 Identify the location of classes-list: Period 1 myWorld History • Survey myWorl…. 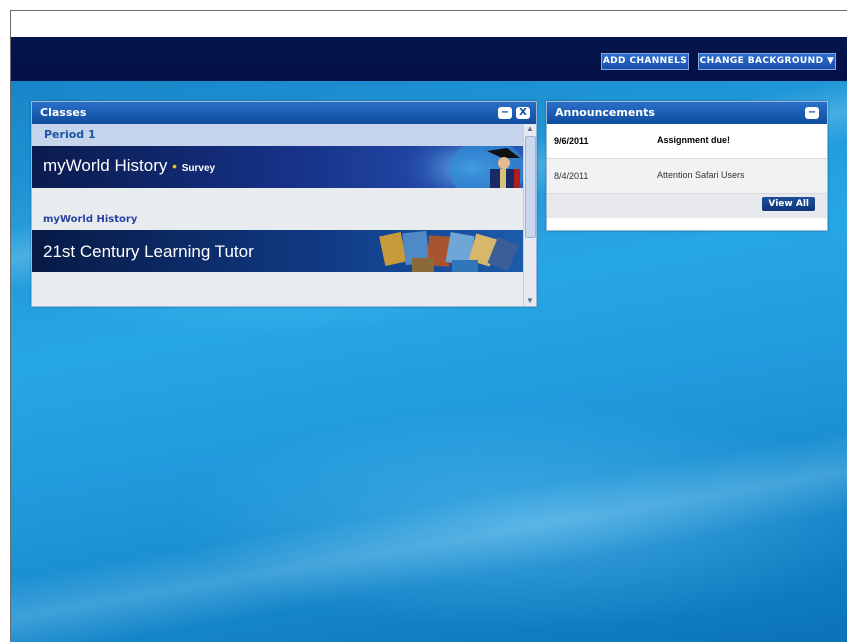
(278, 198).